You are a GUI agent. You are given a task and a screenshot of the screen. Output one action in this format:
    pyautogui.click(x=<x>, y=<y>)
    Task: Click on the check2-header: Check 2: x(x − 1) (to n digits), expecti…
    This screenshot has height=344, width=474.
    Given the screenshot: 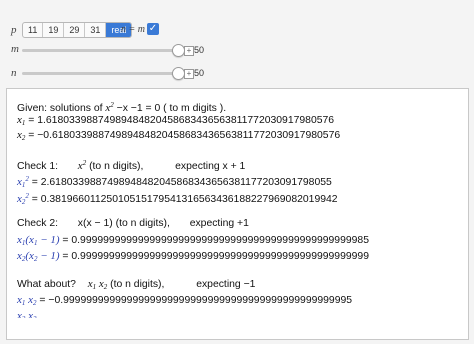 What is the action you would take?
    pyautogui.click(x=133, y=224)
    